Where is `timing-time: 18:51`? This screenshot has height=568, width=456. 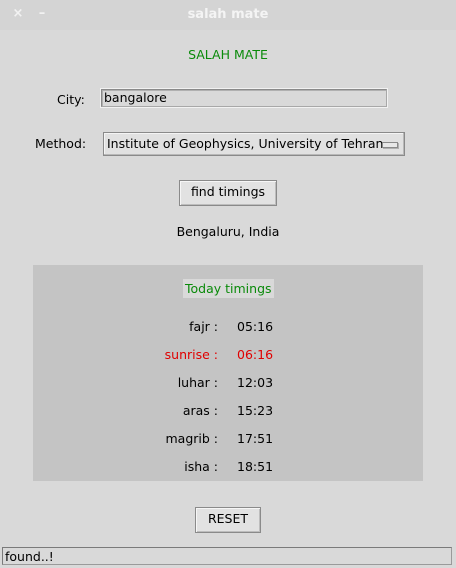
timing-time: 18:51 is located at coordinates (255, 466).